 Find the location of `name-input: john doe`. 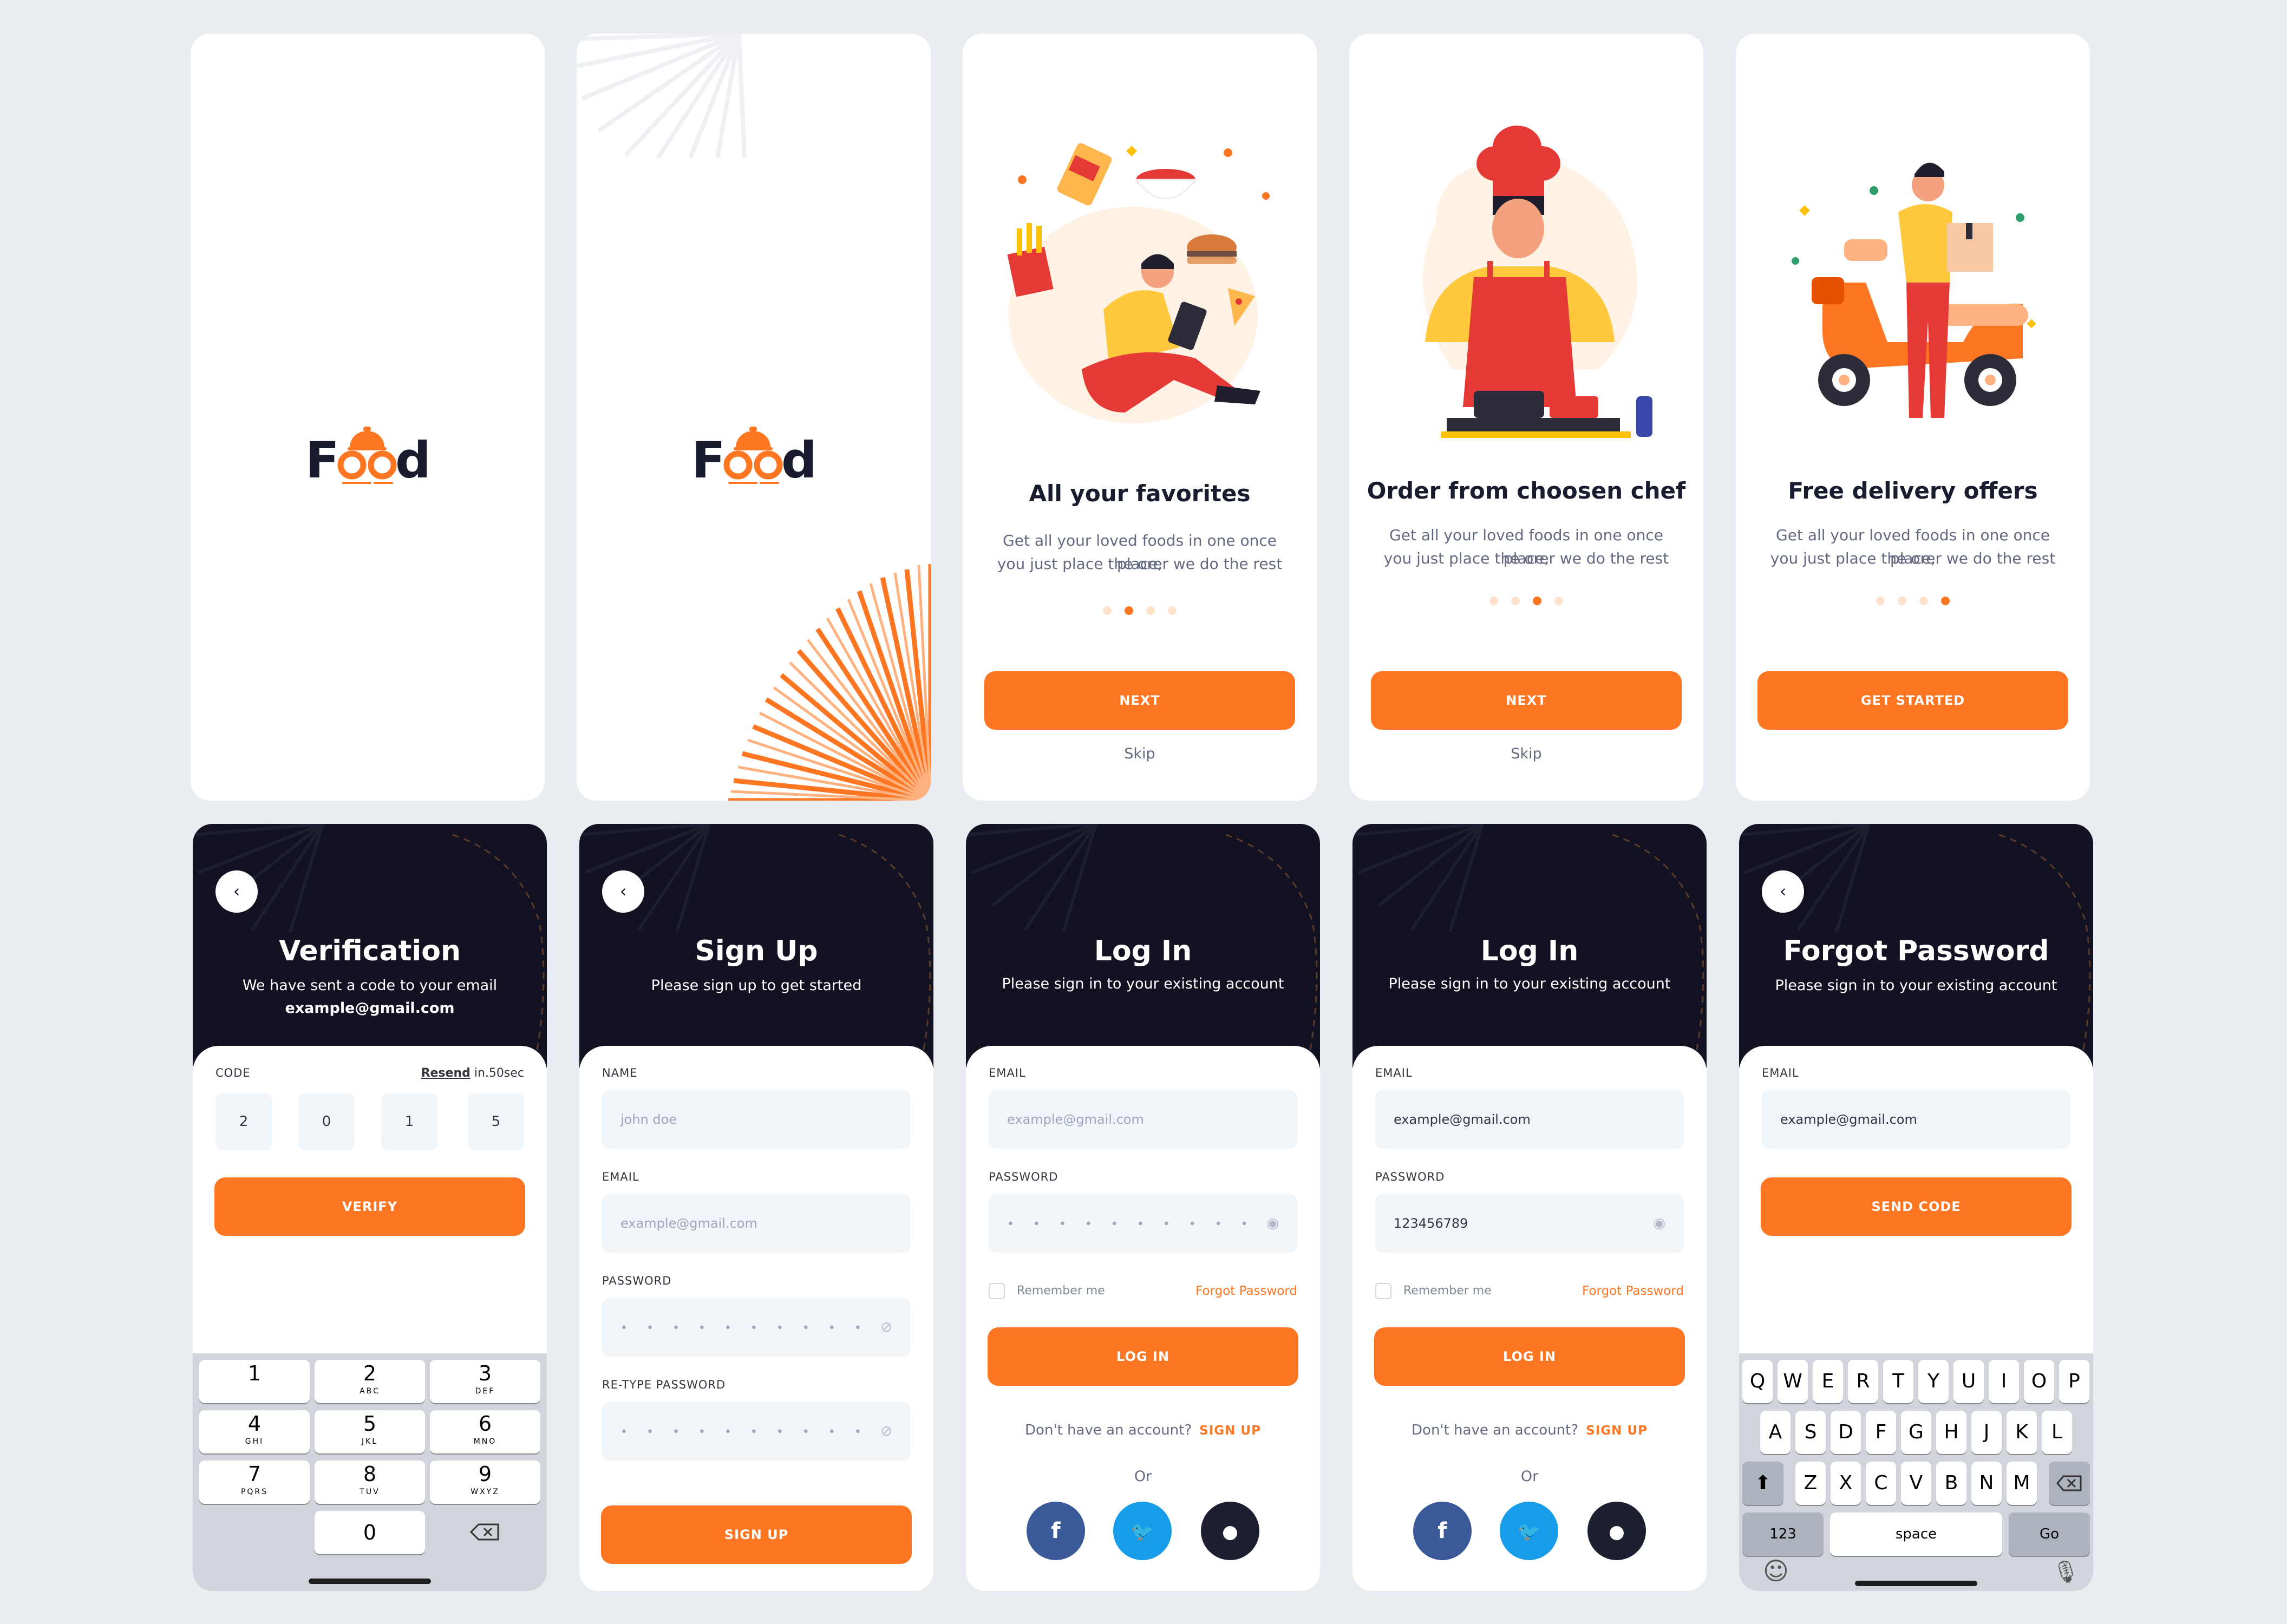

name-input: john doe is located at coordinates (756, 1120).